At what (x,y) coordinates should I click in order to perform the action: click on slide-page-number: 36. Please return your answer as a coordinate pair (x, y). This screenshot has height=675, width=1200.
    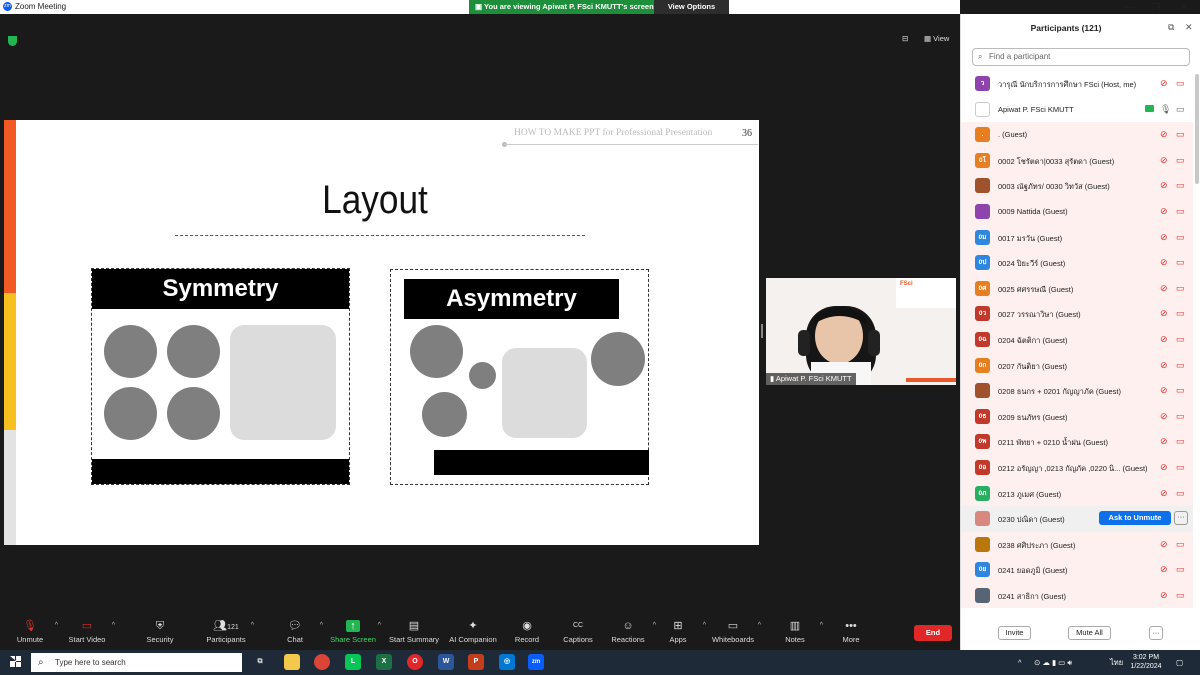
    Looking at the image, I should click on (747, 133).